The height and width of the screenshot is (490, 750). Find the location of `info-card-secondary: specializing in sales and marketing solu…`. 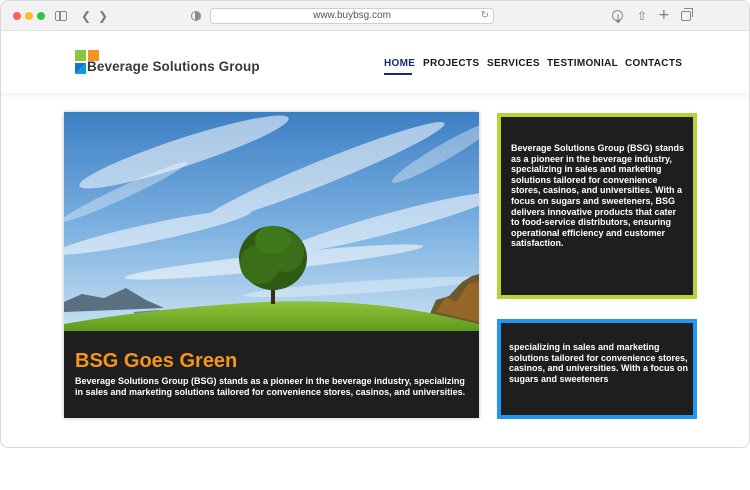

info-card-secondary: specializing in sales and marketing solu… is located at coordinates (597, 369).